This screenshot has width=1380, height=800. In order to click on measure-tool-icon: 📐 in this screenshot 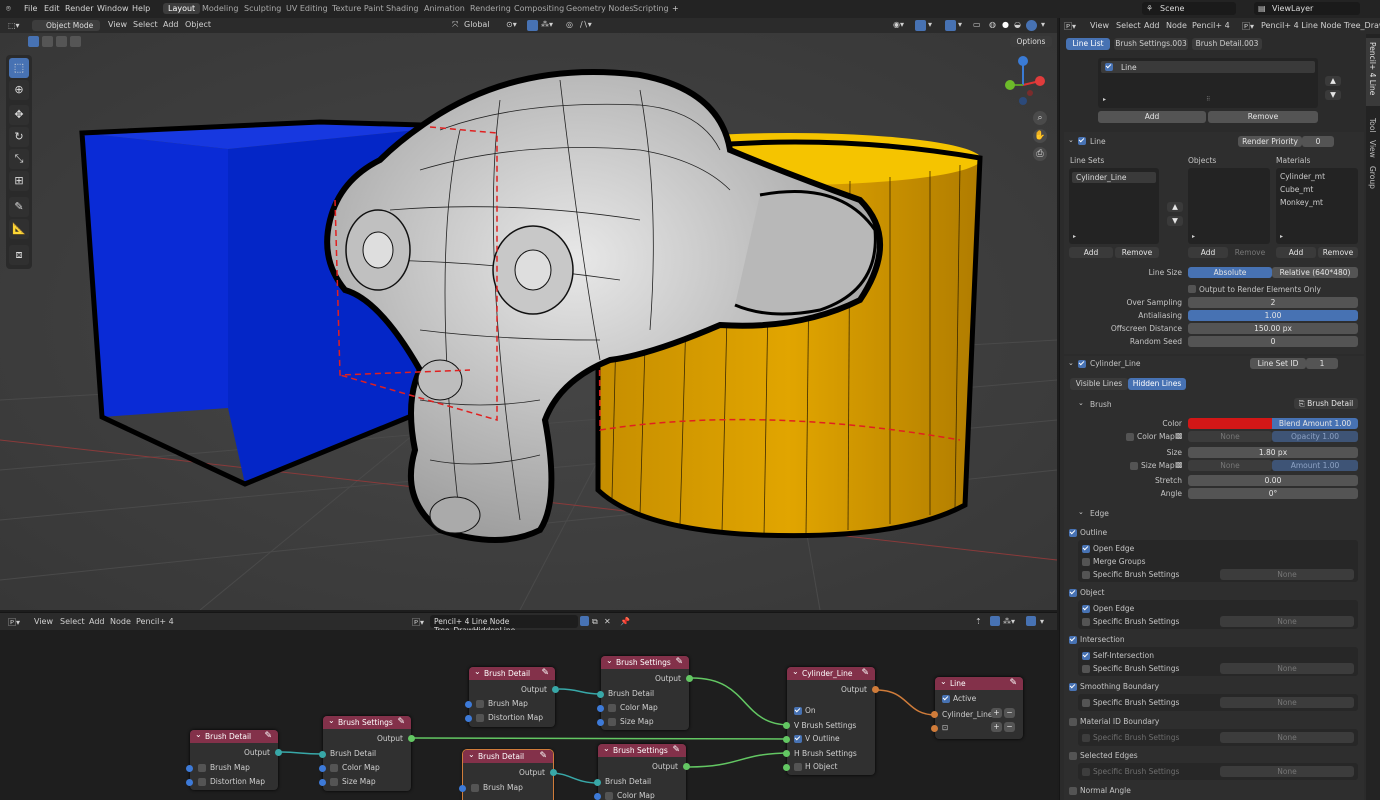, I will do `click(19, 229)`.